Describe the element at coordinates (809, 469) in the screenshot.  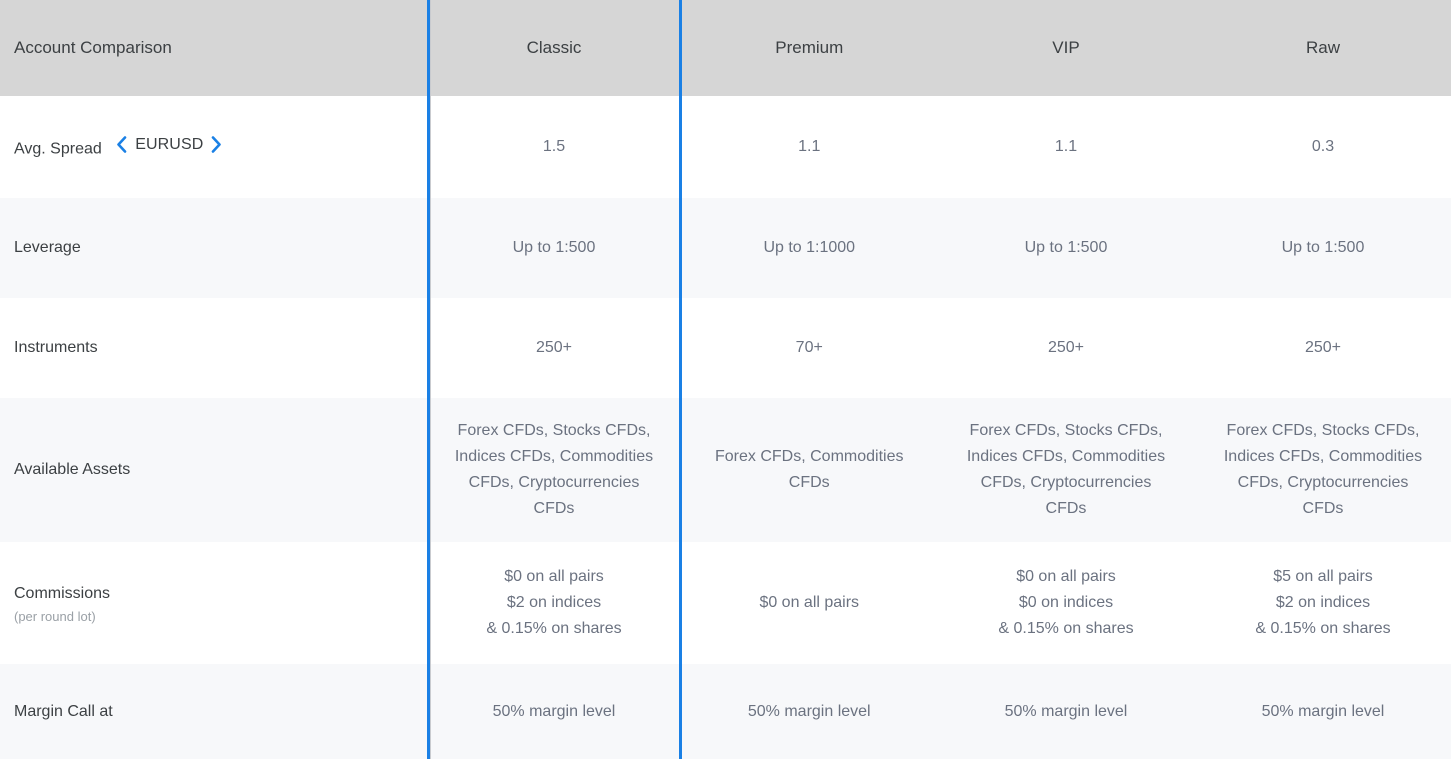
I see `cell-available-assets-premium: Forex CFDs, Commodities CFDs` at that location.